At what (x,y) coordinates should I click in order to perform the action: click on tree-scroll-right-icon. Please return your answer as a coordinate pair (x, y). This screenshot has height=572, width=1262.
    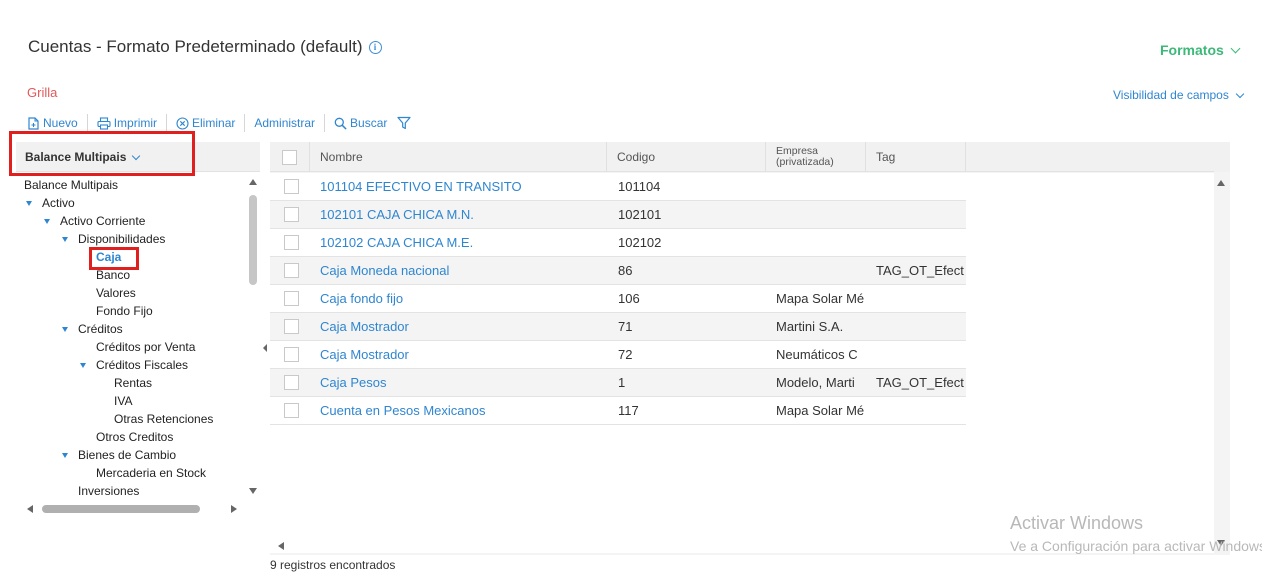
    Looking at the image, I should click on (234, 509).